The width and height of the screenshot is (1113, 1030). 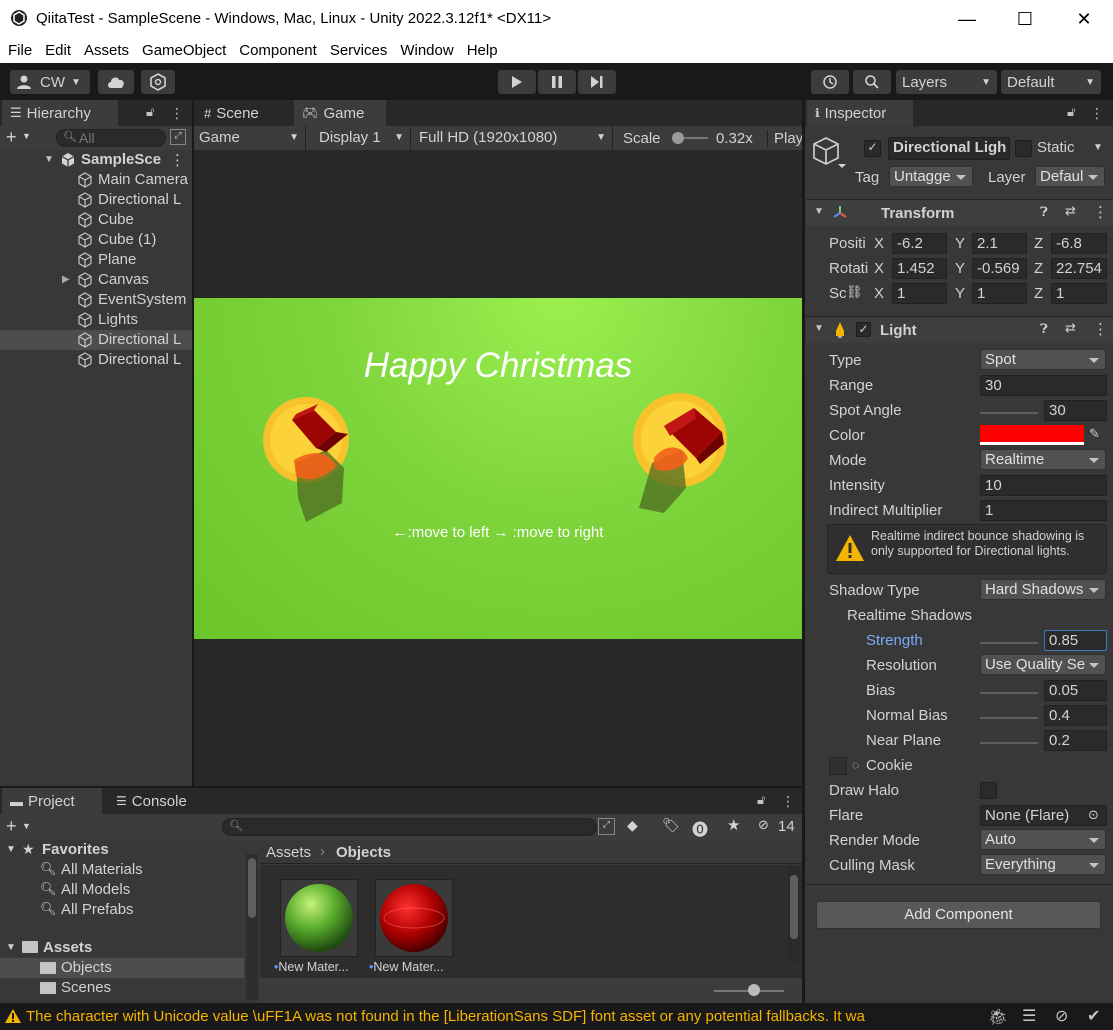 What do you see at coordinates (1093, 1016) in the screenshot?
I see `check-circle-icon: ✔` at bounding box center [1093, 1016].